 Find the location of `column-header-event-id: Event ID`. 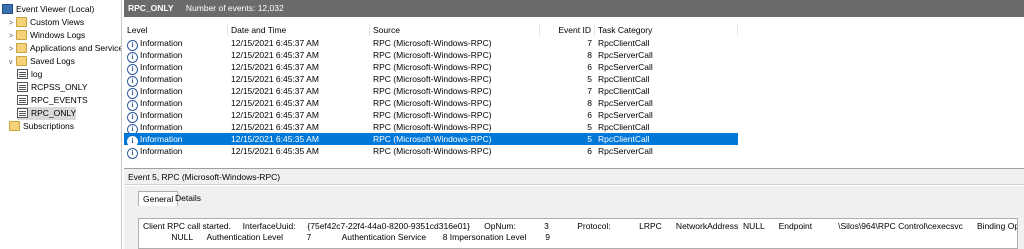

column-header-event-id: Event ID is located at coordinates (567, 30).